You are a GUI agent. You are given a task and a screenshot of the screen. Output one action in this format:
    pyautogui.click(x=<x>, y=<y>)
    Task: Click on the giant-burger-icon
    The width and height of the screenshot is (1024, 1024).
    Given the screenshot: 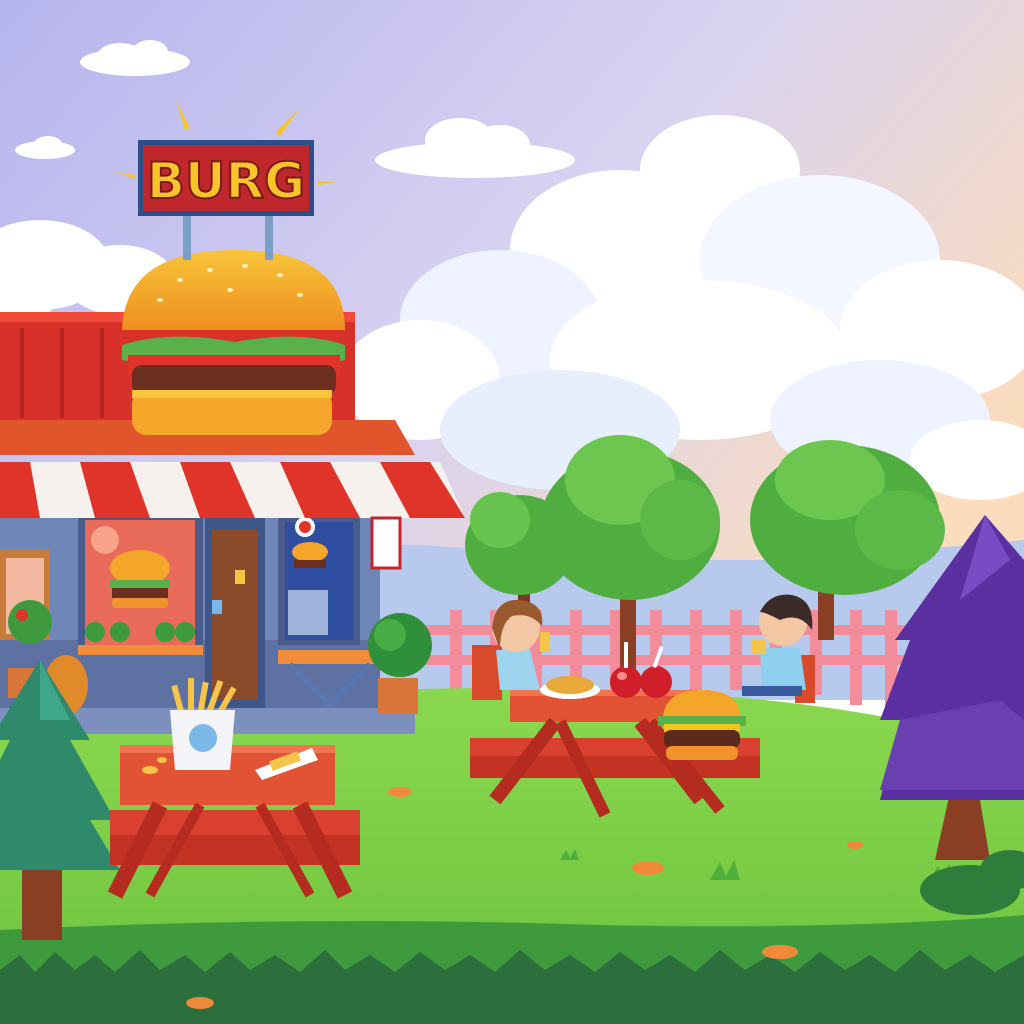 What is the action you would take?
    pyautogui.click(x=233, y=342)
    